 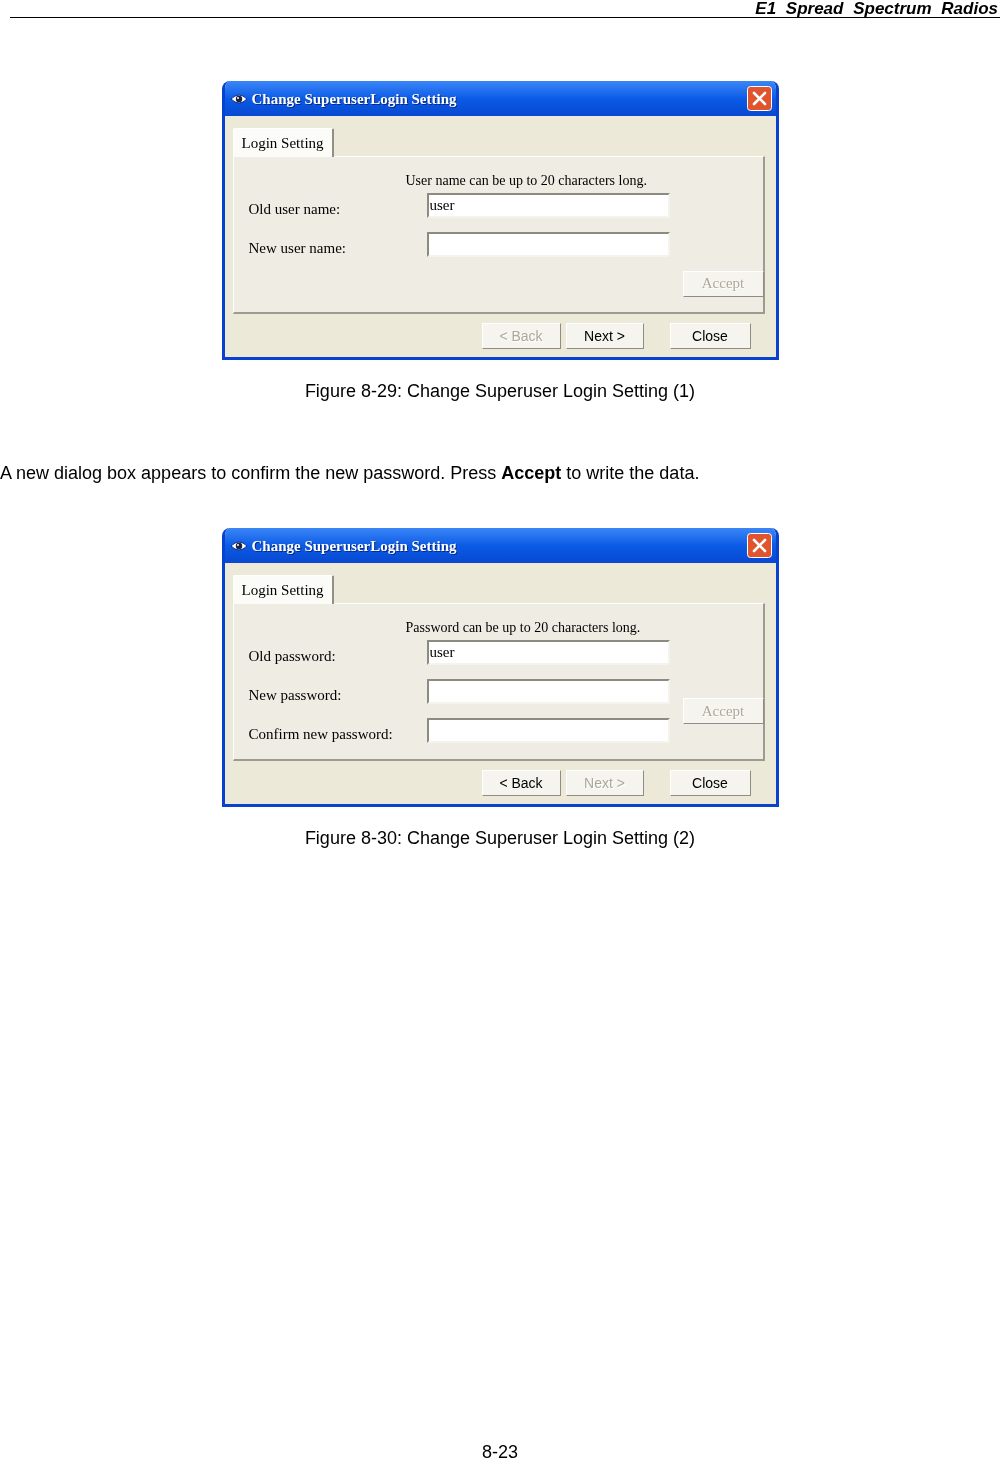 What do you see at coordinates (295, 695) in the screenshot?
I see `field-label: New password:` at bounding box center [295, 695].